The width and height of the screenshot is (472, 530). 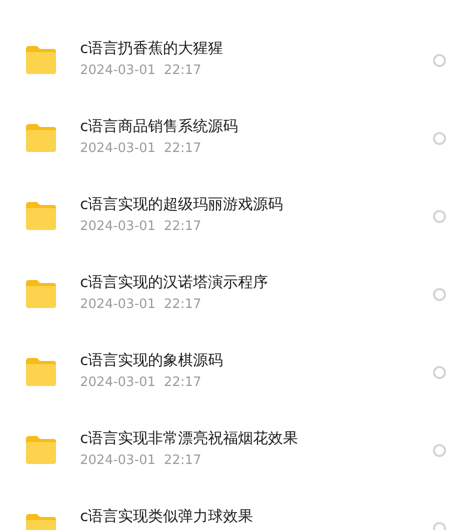 What do you see at coordinates (190, 438) in the screenshot?
I see `file-name: c语言实现非常漂亮祝福烟花效果` at bounding box center [190, 438].